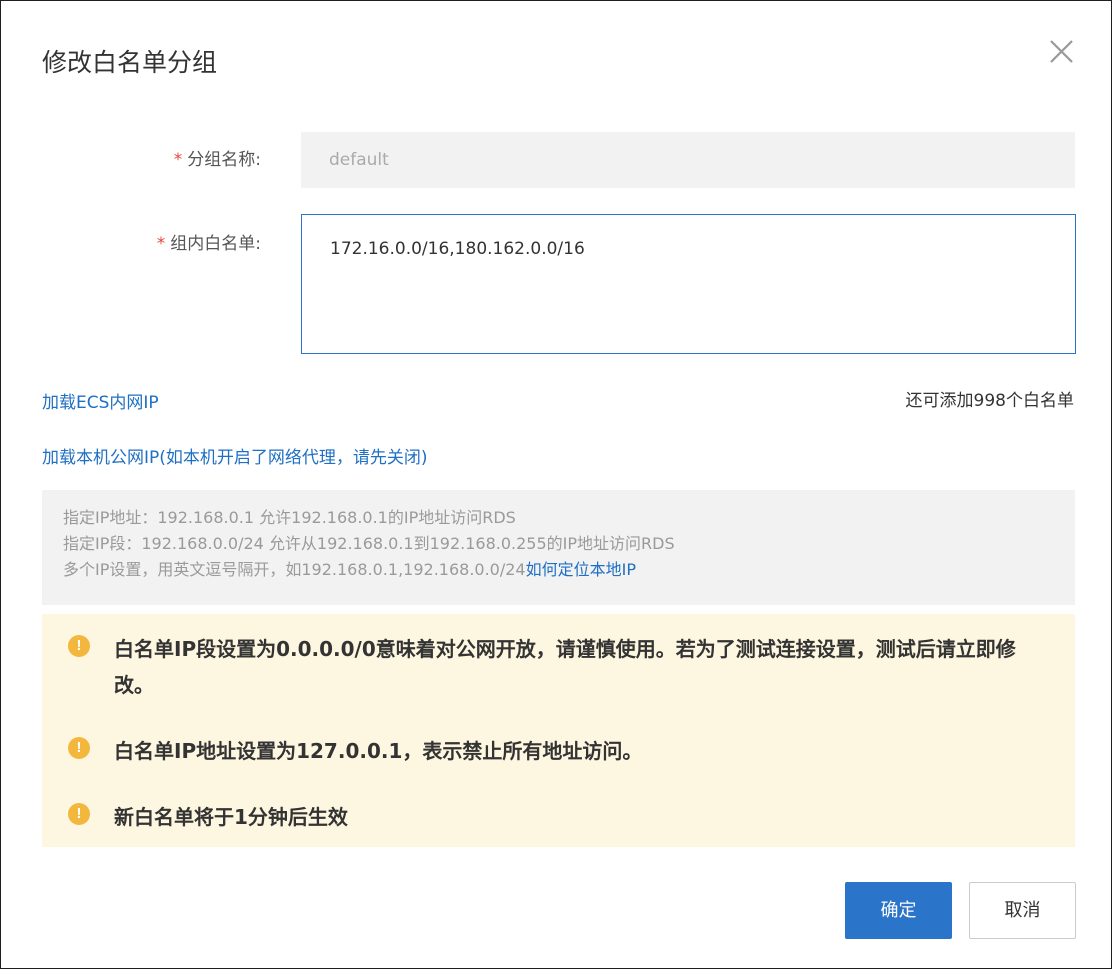 This screenshot has height=969, width=1112. Describe the element at coordinates (130, 62) in the screenshot. I see `dialog-title: 修改白名单分组` at that location.